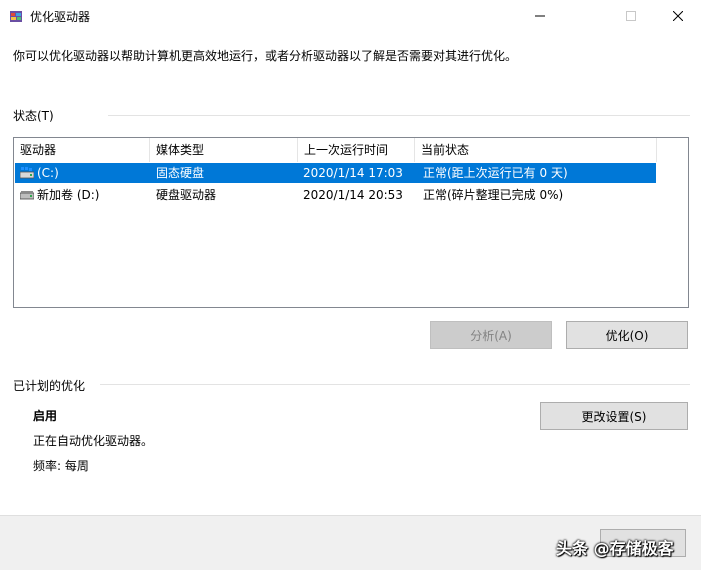 This screenshot has height=570, width=701. I want to click on minimize-icon, so click(540, 15).